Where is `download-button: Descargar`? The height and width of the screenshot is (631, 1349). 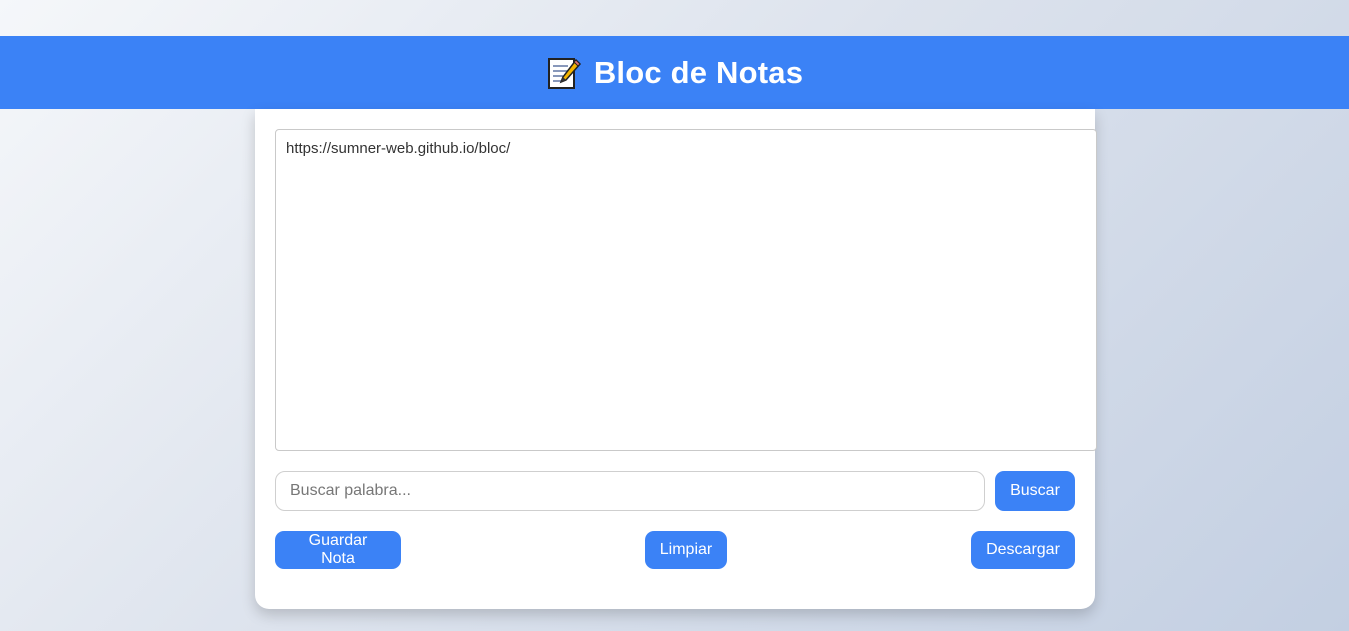
download-button: Descargar is located at coordinates (1023, 550).